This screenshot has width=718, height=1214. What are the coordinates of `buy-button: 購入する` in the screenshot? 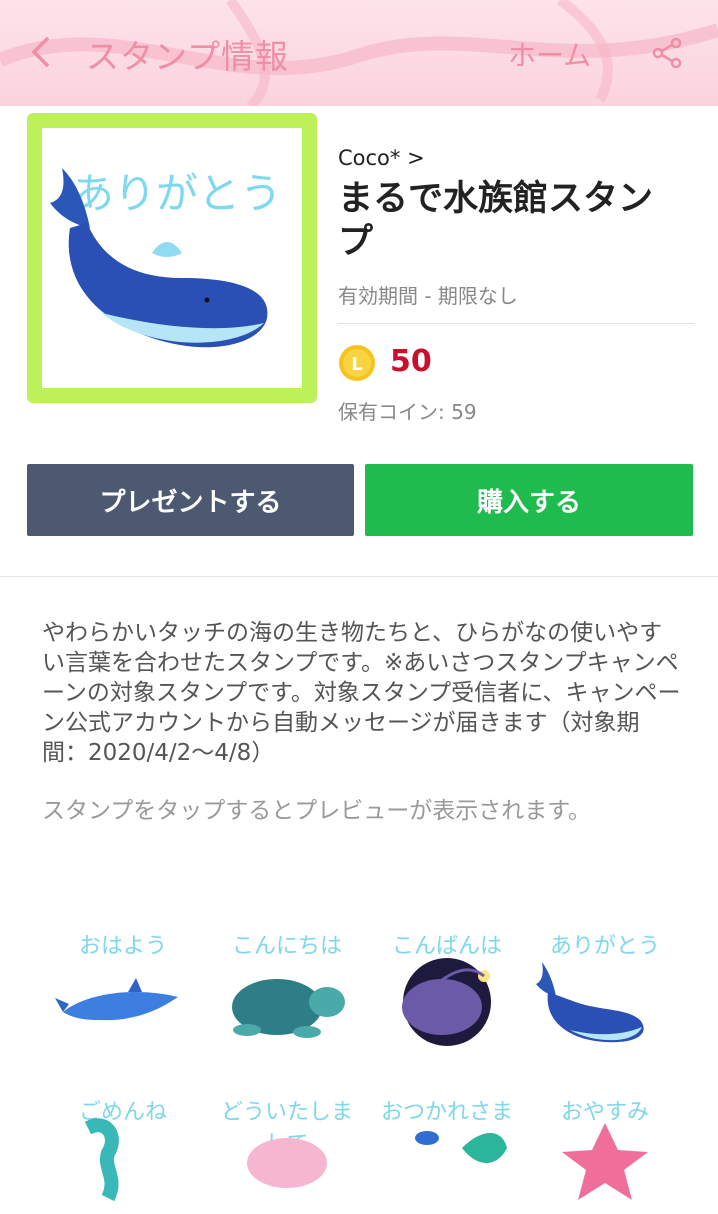 It's located at (529, 500).